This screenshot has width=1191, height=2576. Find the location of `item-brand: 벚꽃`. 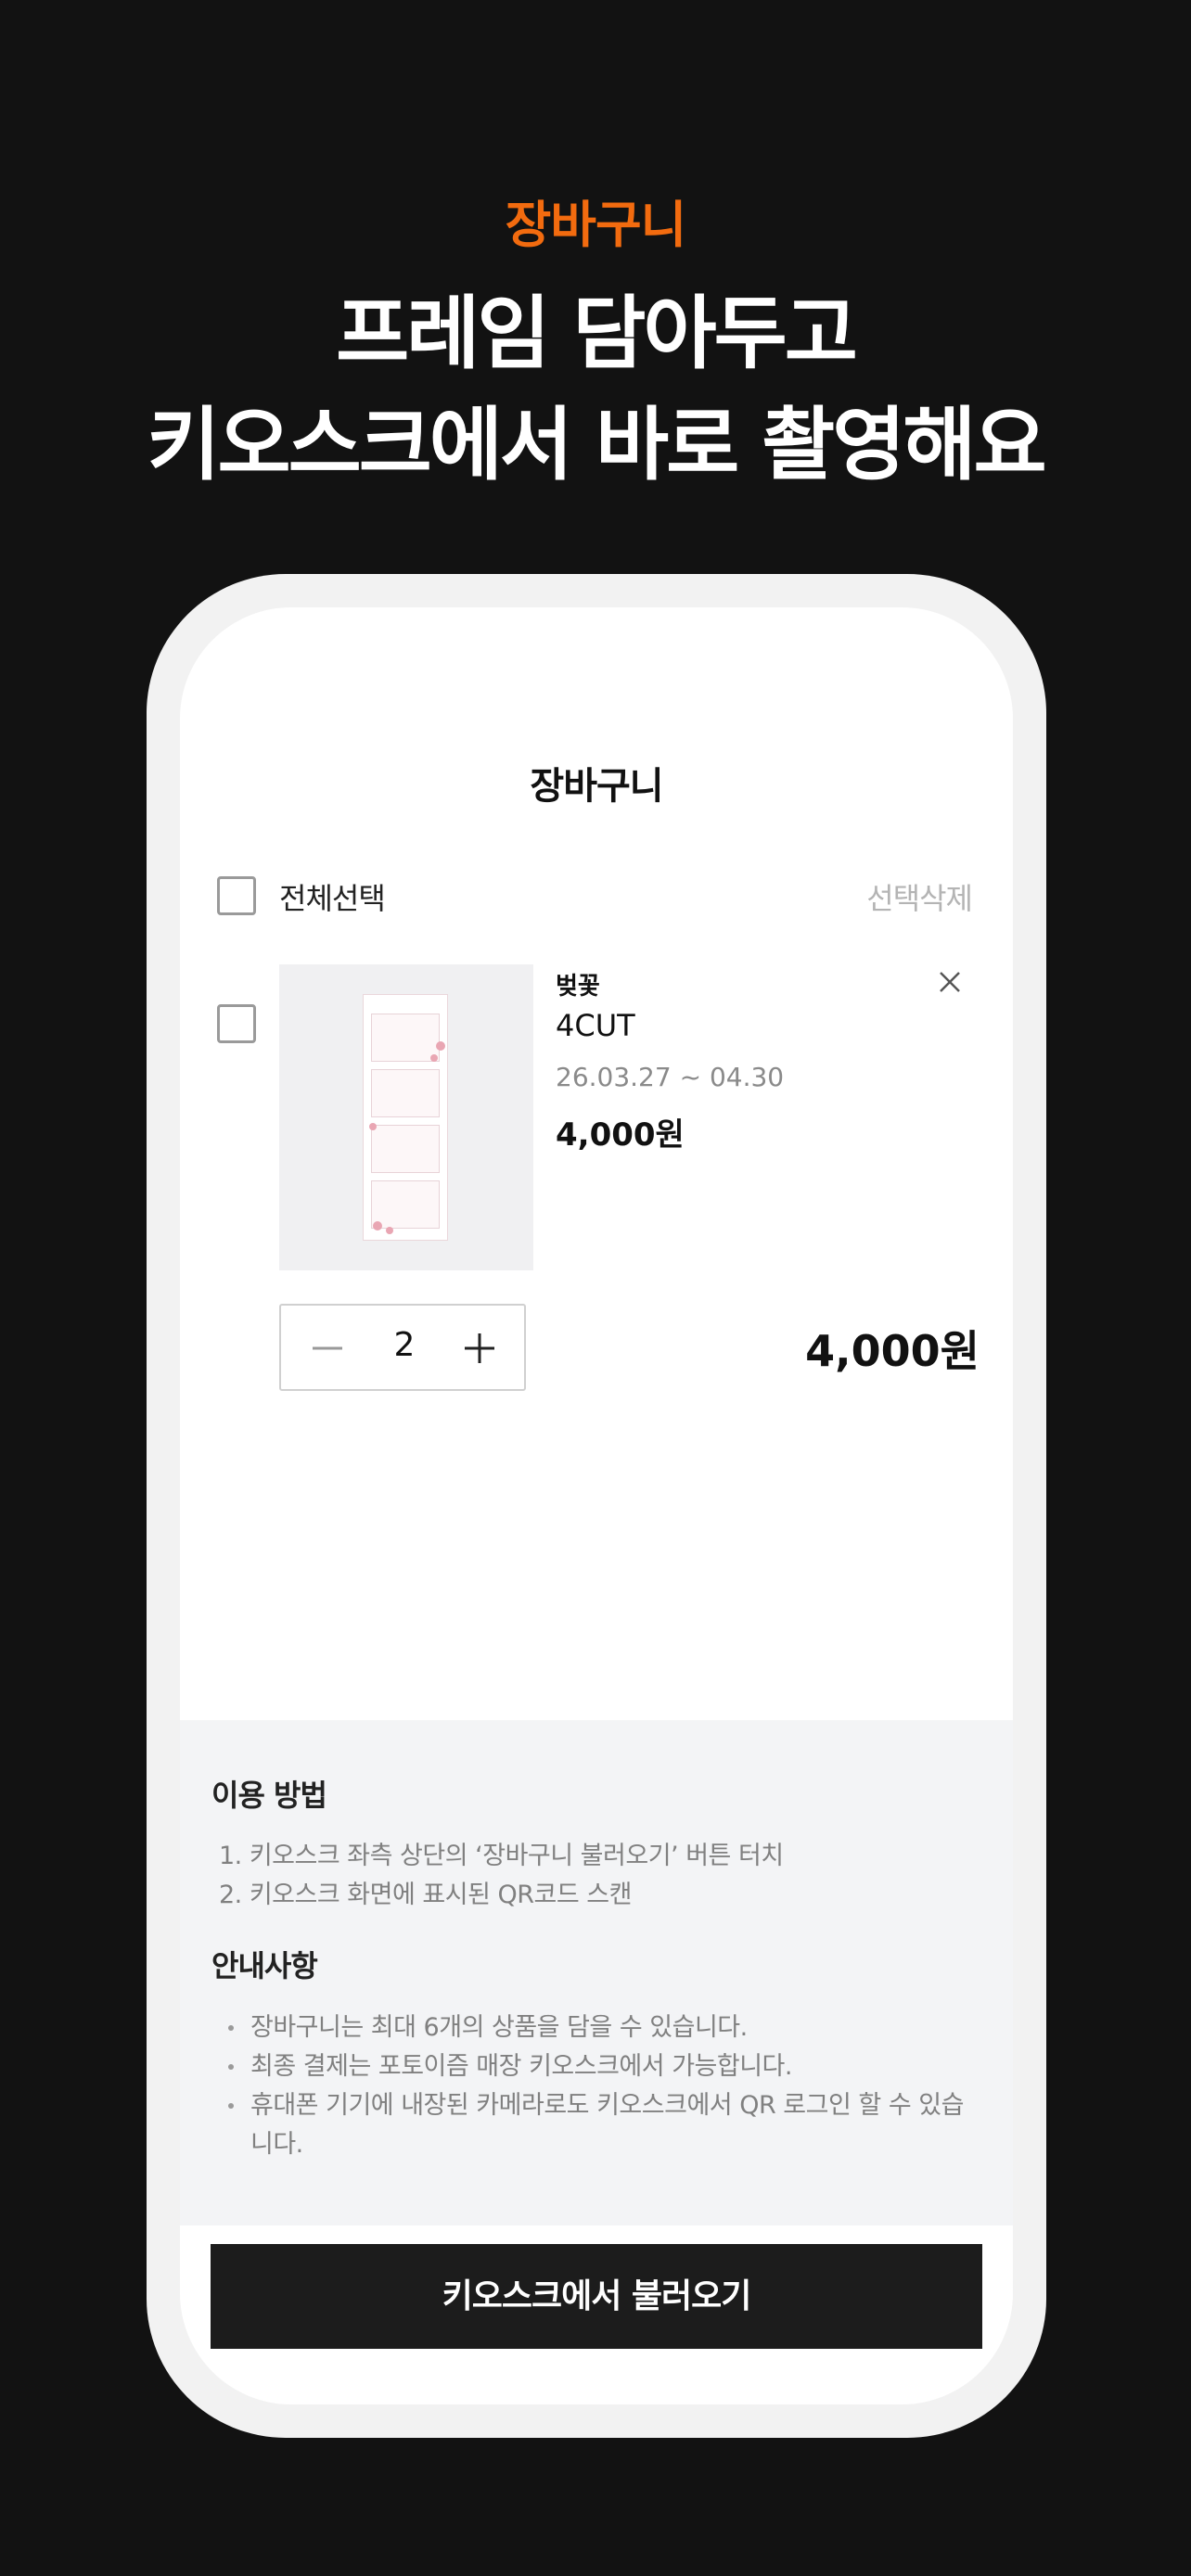

item-brand: 벚꽃 is located at coordinates (578, 987).